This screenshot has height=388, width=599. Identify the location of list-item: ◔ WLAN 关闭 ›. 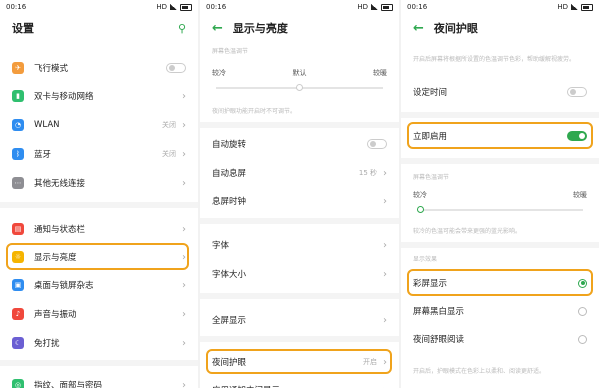
(99, 125).